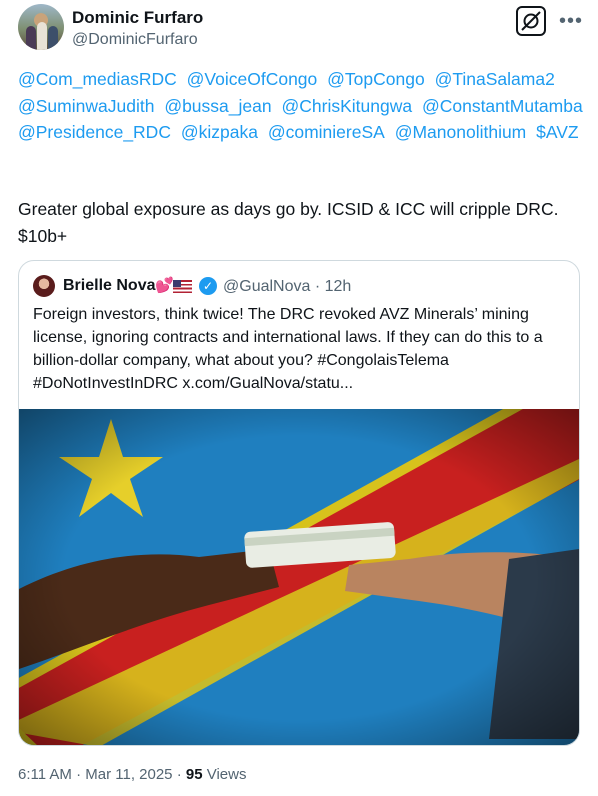 This screenshot has width=598, height=796. I want to click on mention-link: @TopCongo, so click(376, 79).